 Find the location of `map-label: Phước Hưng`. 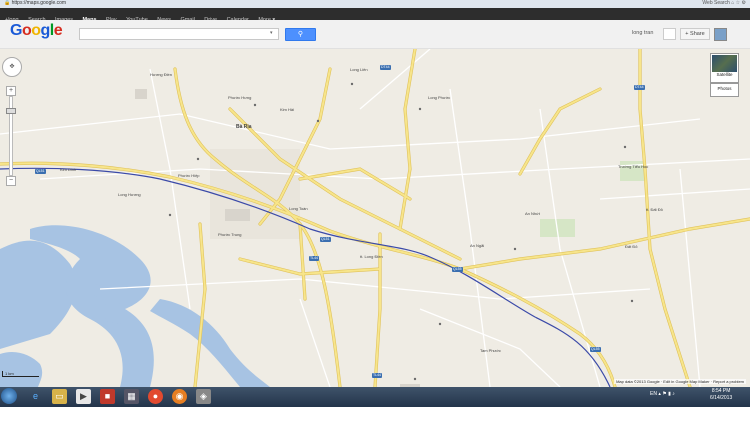

map-label: Phước Hưng is located at coordinates (239, 97).